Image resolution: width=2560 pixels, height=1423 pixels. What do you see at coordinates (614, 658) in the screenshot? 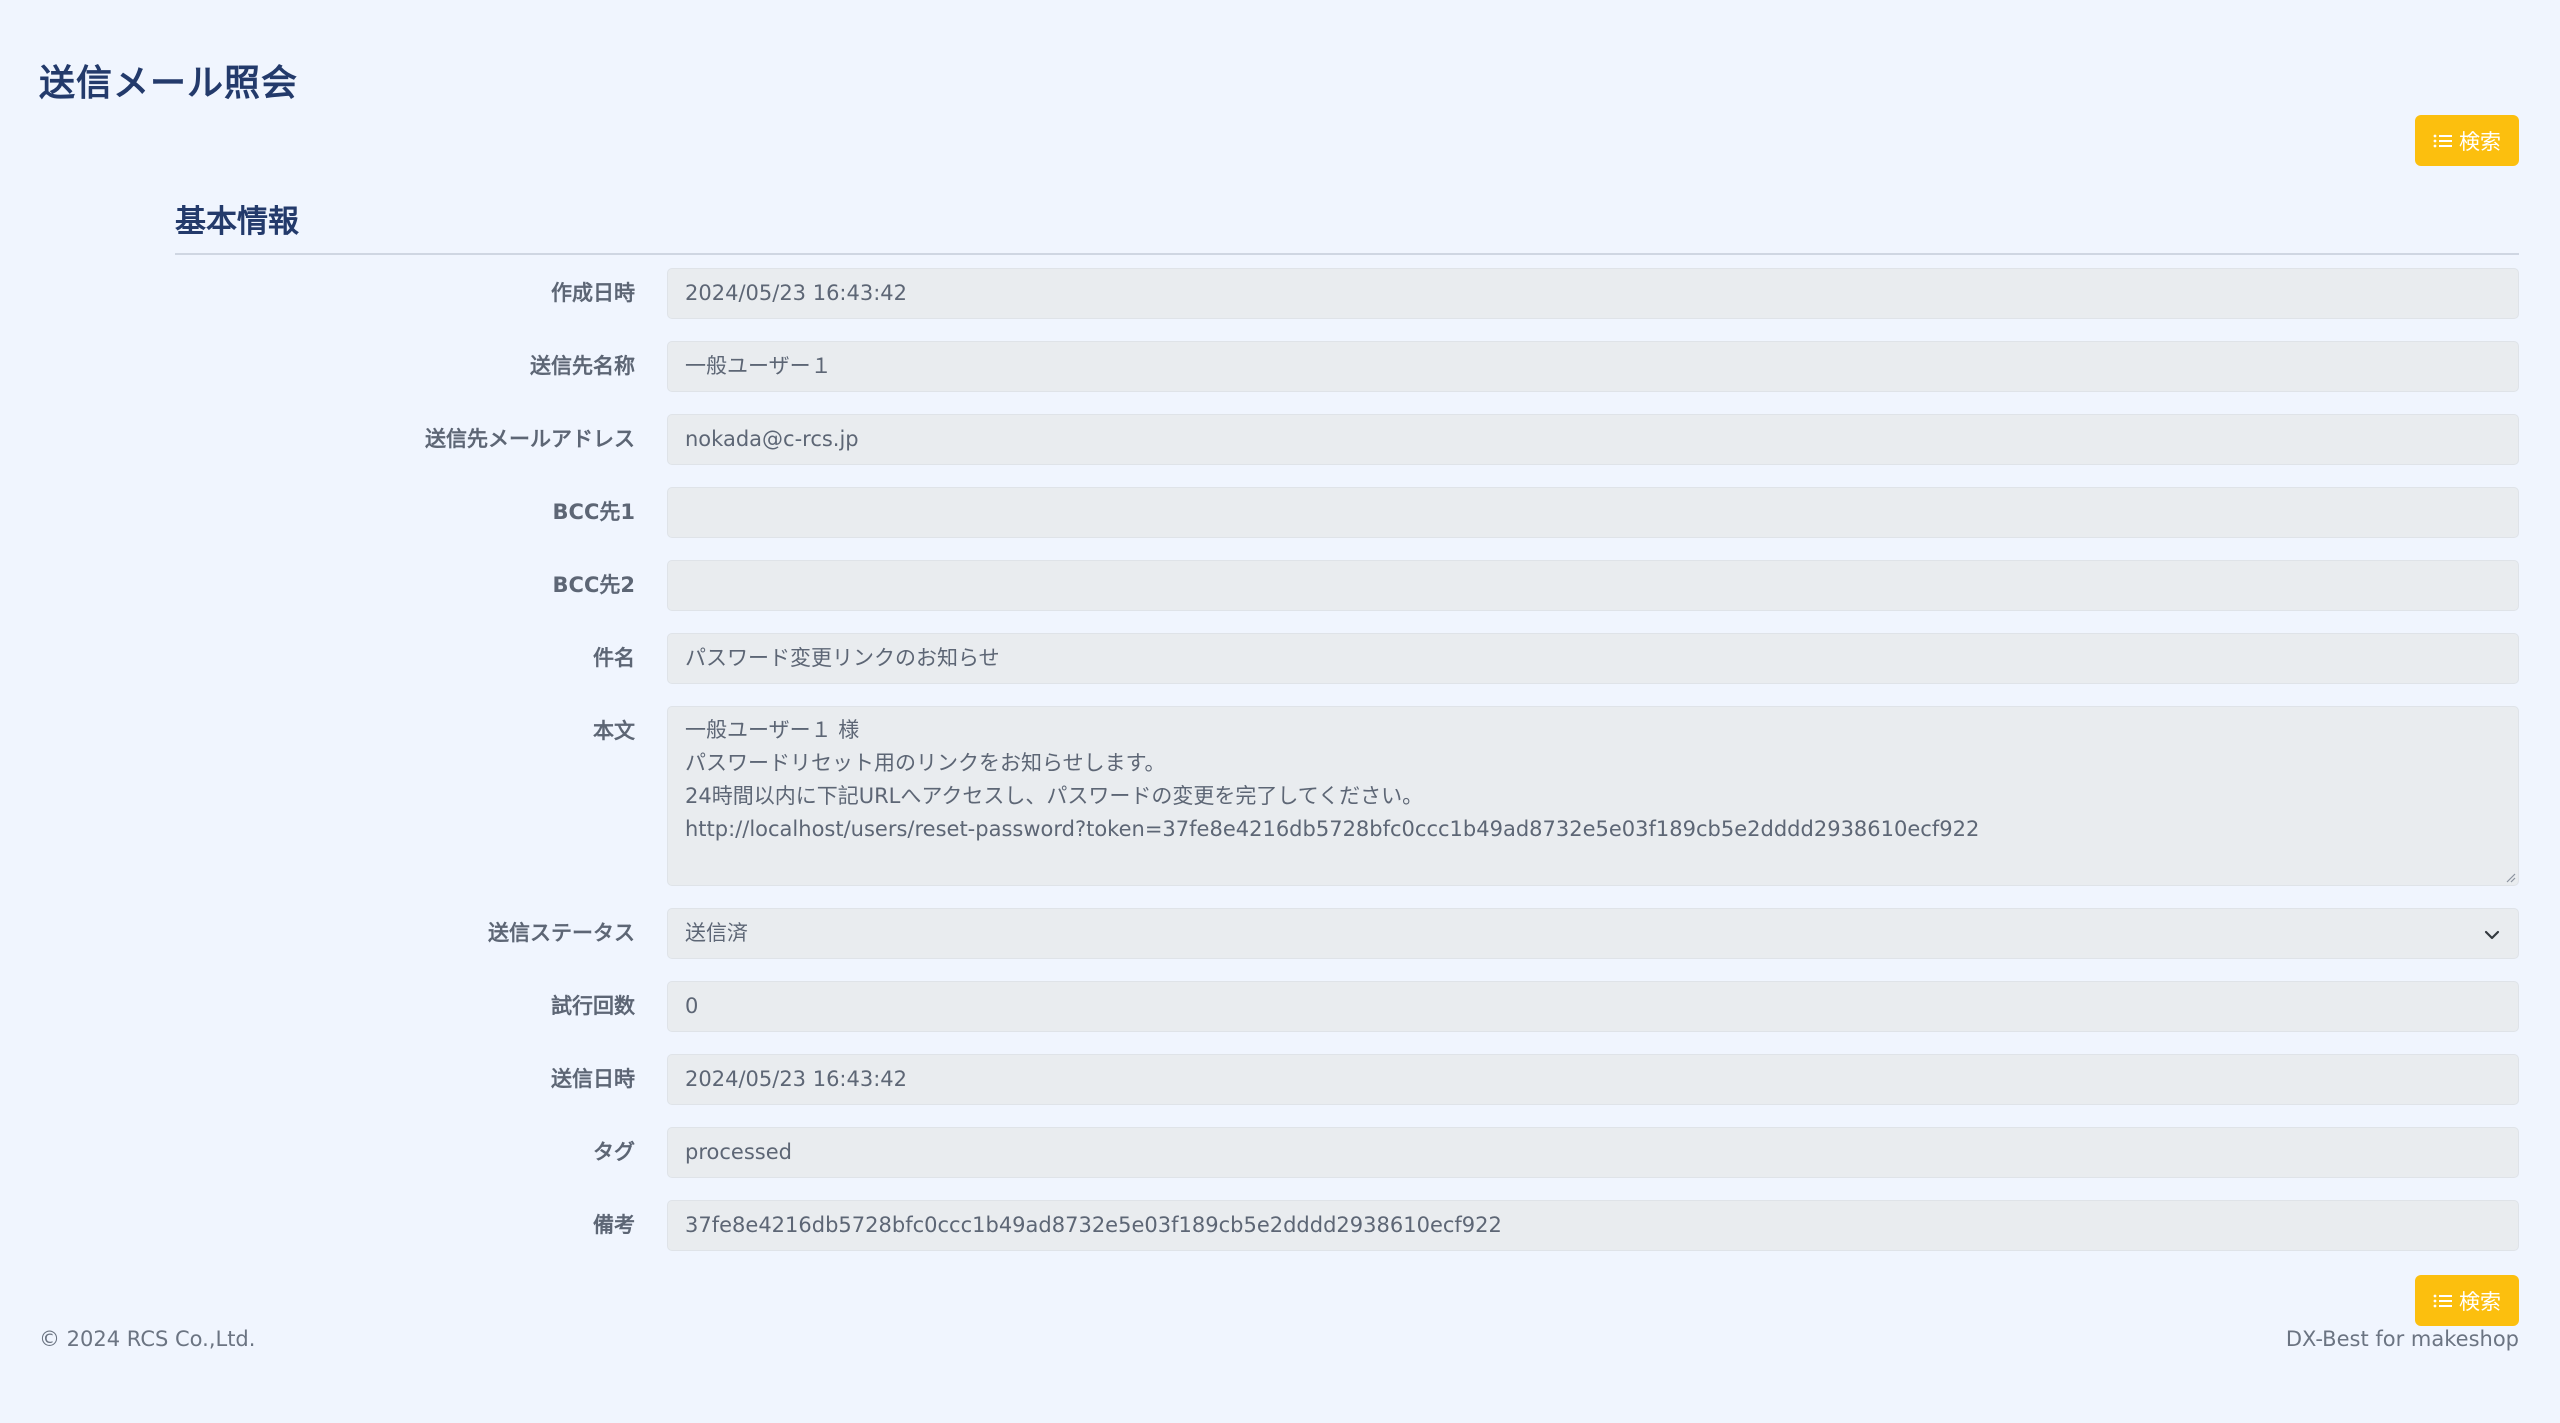
I see `subject-label: 件名` at bounding box center [614, 658].